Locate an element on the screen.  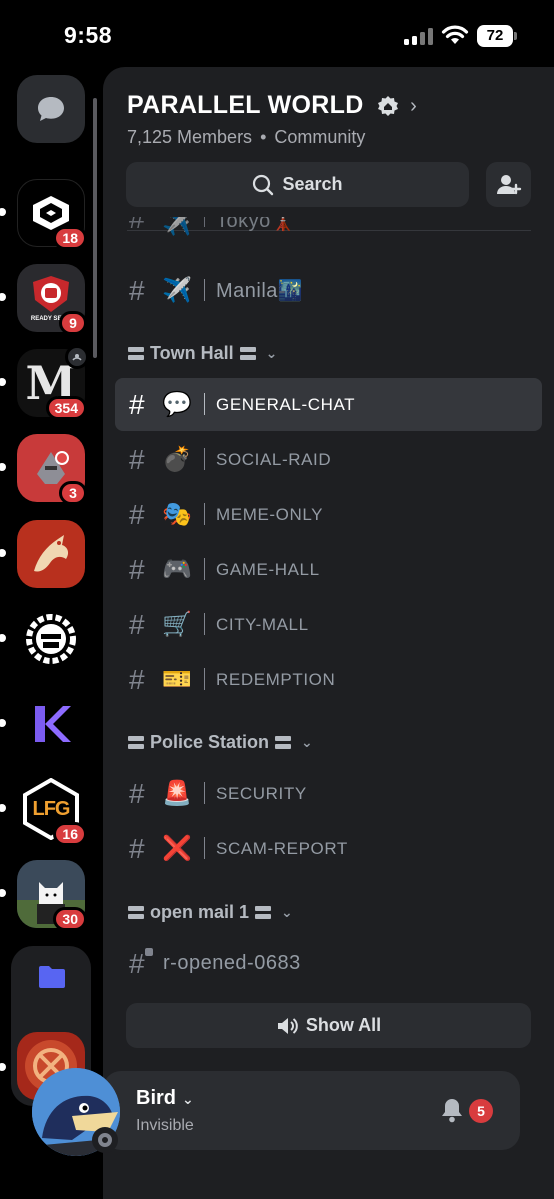
channel-name: Manila🌃 is located at coordinates (260, 291).